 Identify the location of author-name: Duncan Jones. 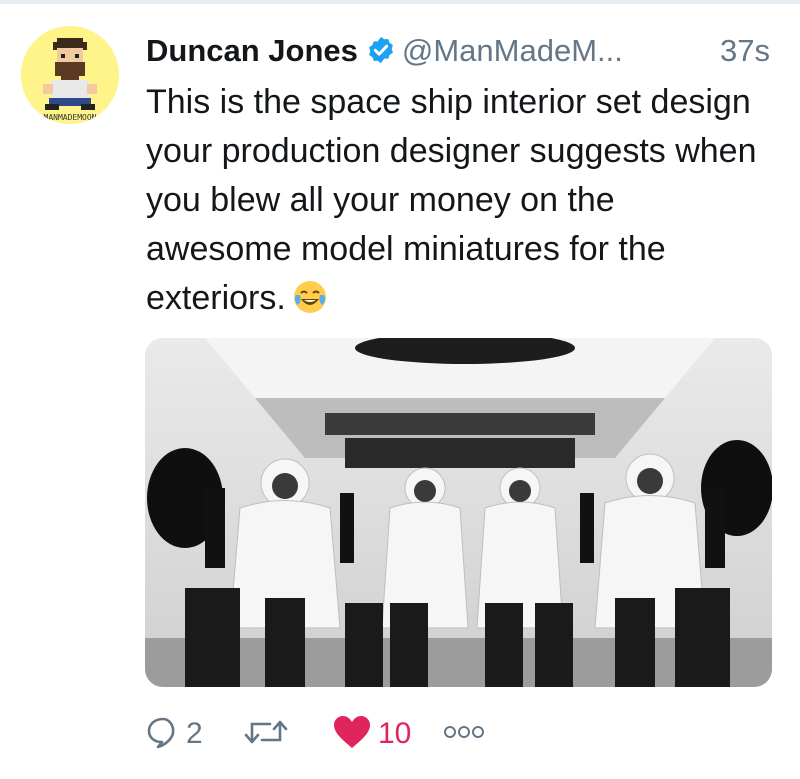
(252, 50).